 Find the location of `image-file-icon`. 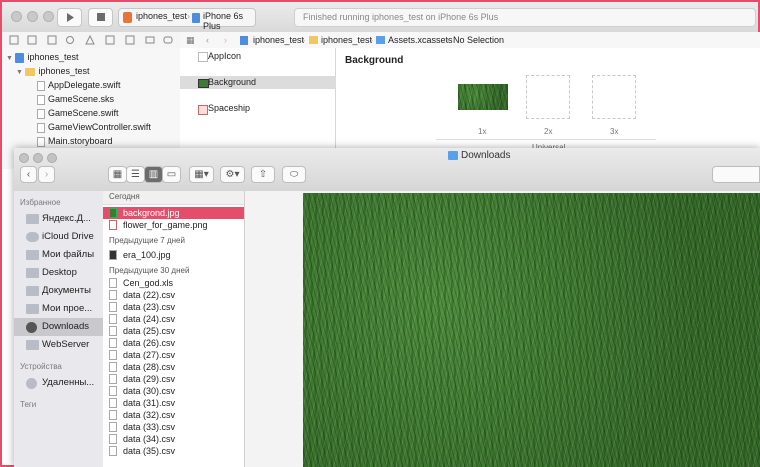

image-file-icon is located at coordinates (113, 255).